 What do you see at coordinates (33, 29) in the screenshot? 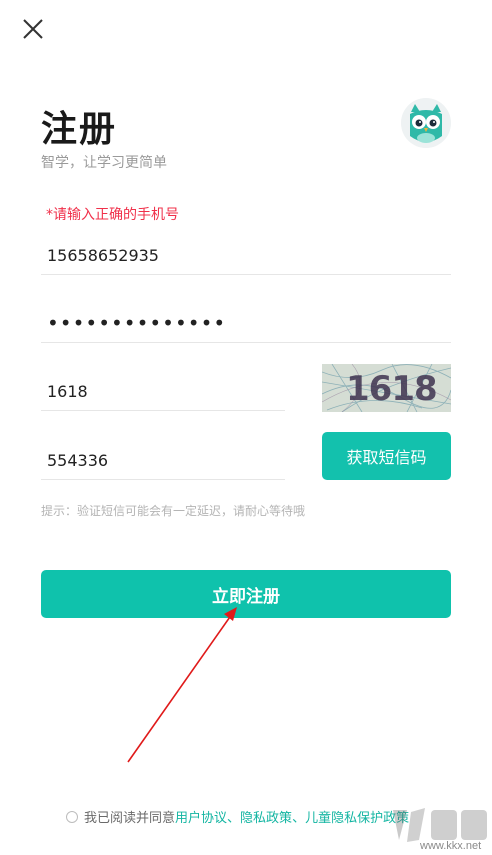
I see `close-icon` at bounding box center [33, 29].